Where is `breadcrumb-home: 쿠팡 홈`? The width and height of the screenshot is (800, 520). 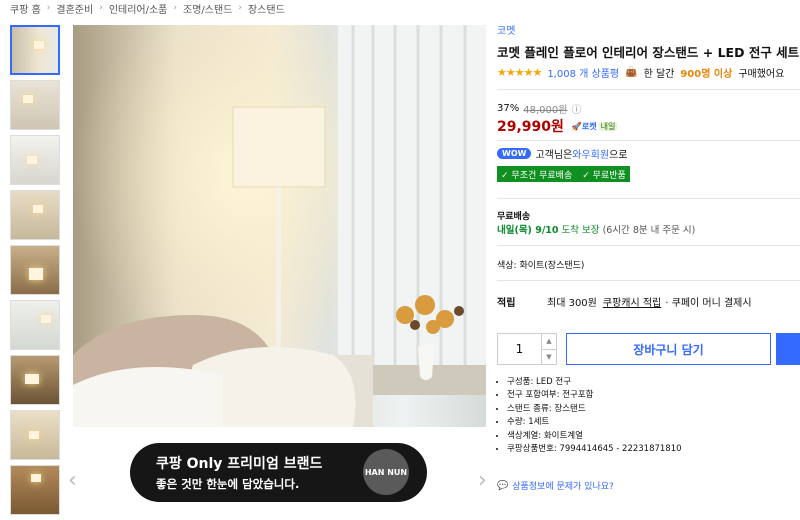 breadcrumb-home: 쿠팡 홈 is located at coordinates (25, 8).